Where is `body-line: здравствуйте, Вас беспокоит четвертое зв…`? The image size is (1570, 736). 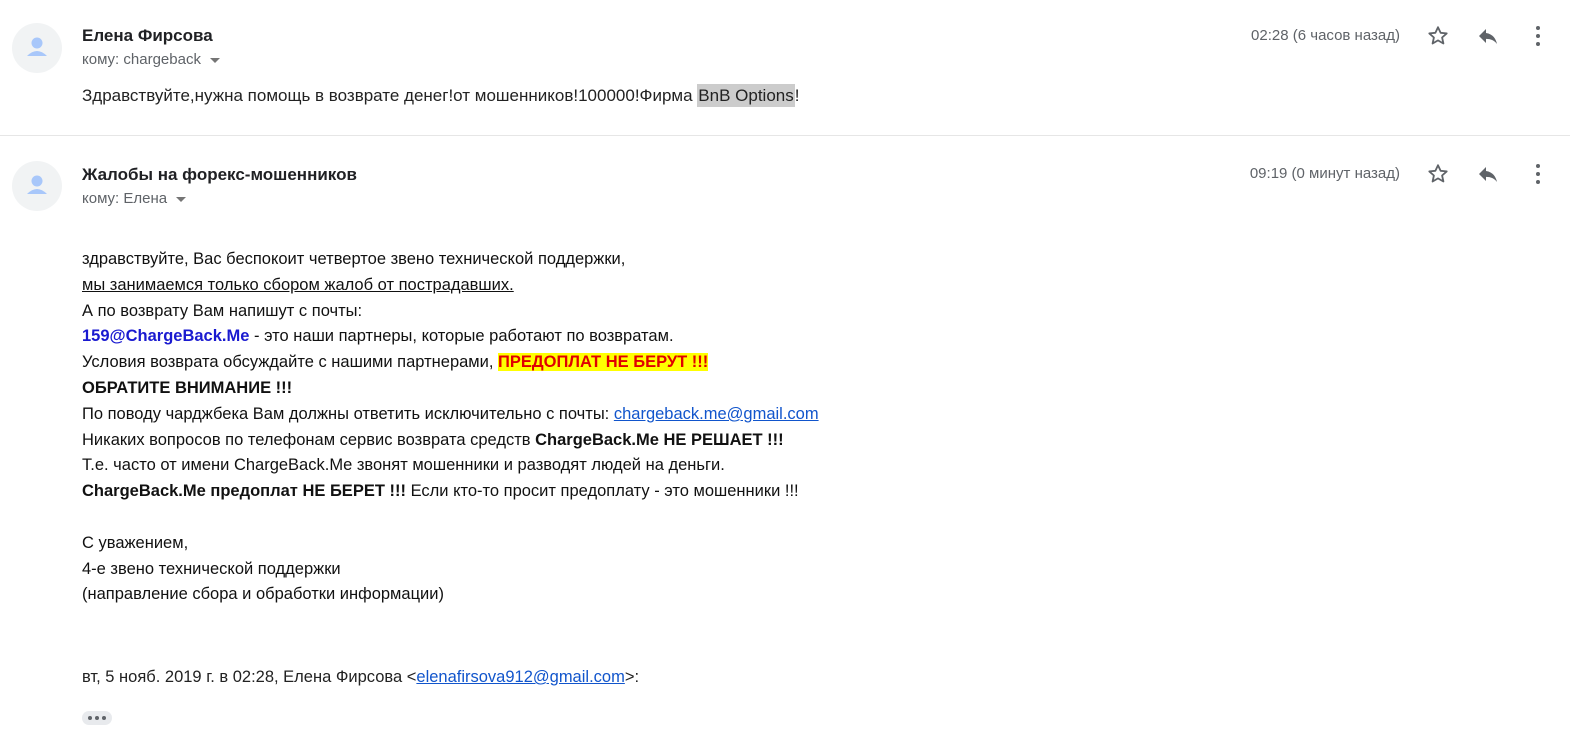
body-line: здравствуйте, Вас беспокоит четвертое зв… is located at coordinates (354, 259).